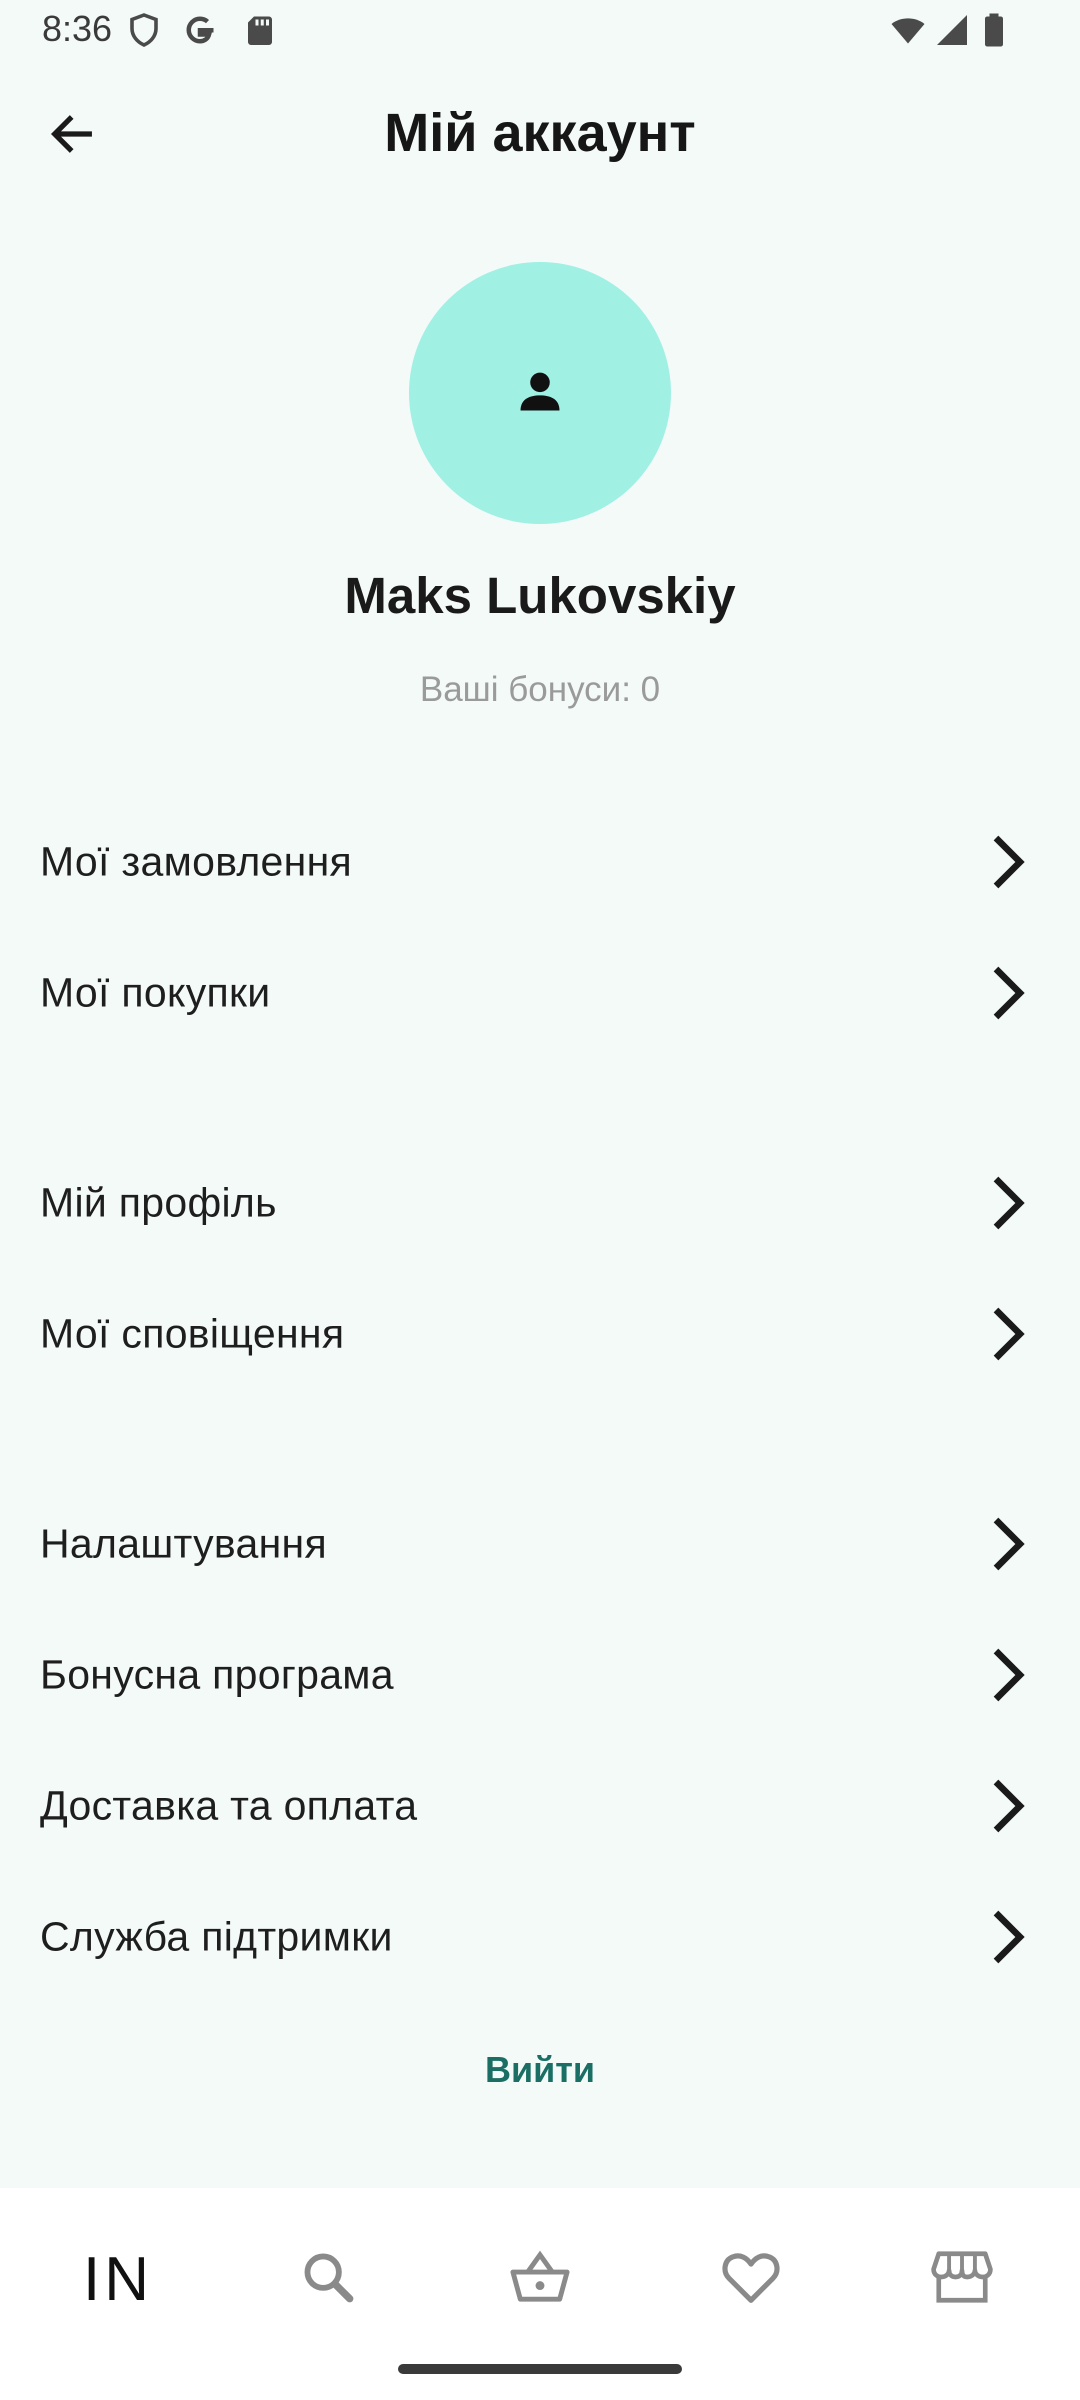 This screenshot has width=1080, height=2400. I want to click on user-name: Maks Lukovskiy, so click(540, 595).